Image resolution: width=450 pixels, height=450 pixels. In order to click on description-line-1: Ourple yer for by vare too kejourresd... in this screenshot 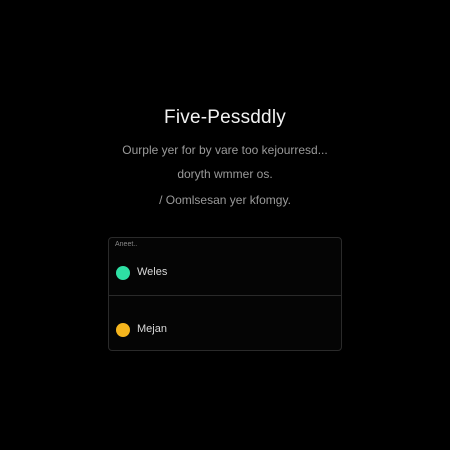, I will do `click(225, 150)`.